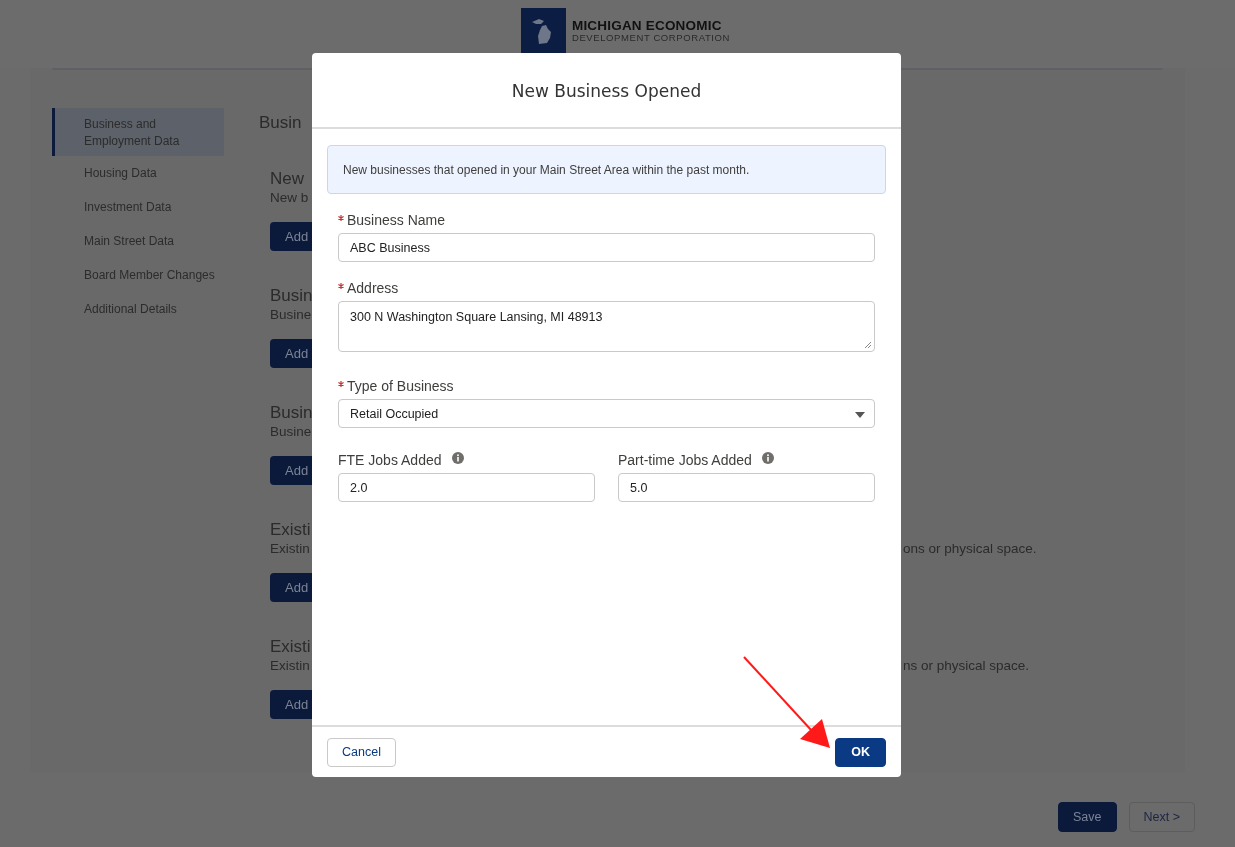 This screenshot has width=1235, height=847. I want to click on section-description: ons or physical space., so click(970, 549).